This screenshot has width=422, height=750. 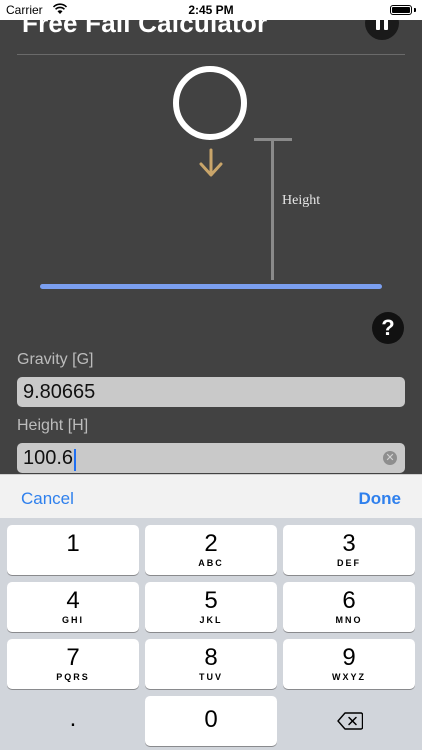 What do you see at coordinates (73, 543) in the screenshot?
I see `key-digit: 1` at bounding box center [73, 543].